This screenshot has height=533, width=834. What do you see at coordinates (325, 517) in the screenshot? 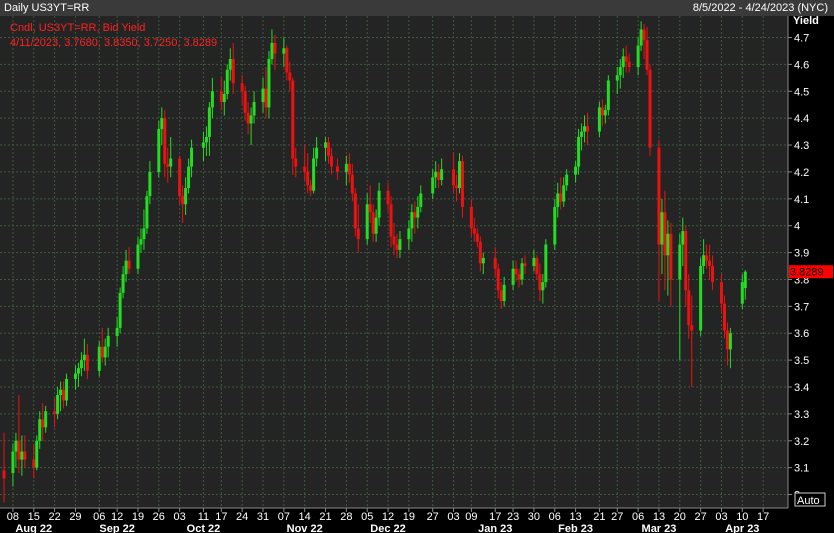
I see `x-tick-label: 21` at bounding box center [325, 517].